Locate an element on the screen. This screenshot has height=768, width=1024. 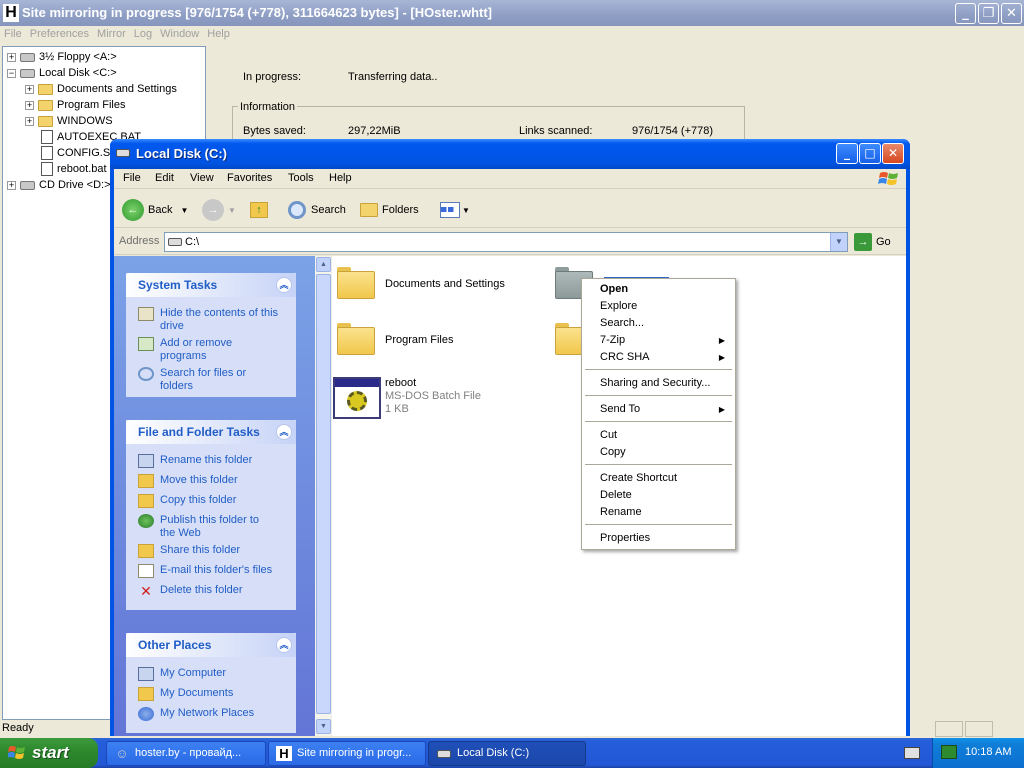
address-input: C:\ ▼ is located at coordinates (506, 242).